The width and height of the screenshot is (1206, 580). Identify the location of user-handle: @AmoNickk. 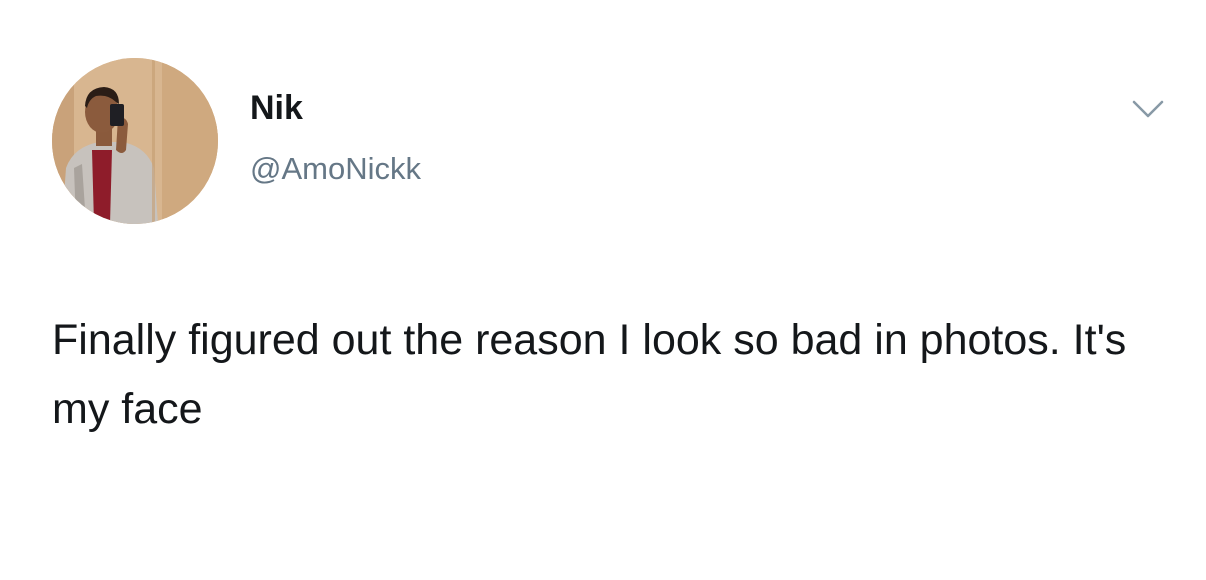
(335, 169).